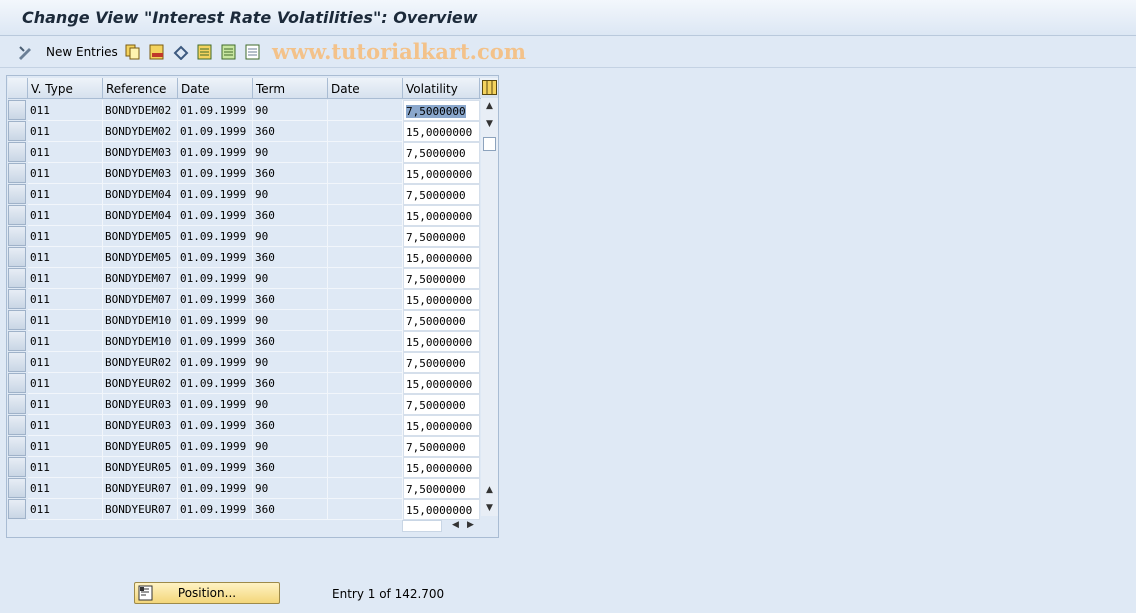 This screenshot has width=1136, height=613. Describe the element at coordinates (489, 508) in the screenshot. I see `scroll-down-icon: ▼` at that location.